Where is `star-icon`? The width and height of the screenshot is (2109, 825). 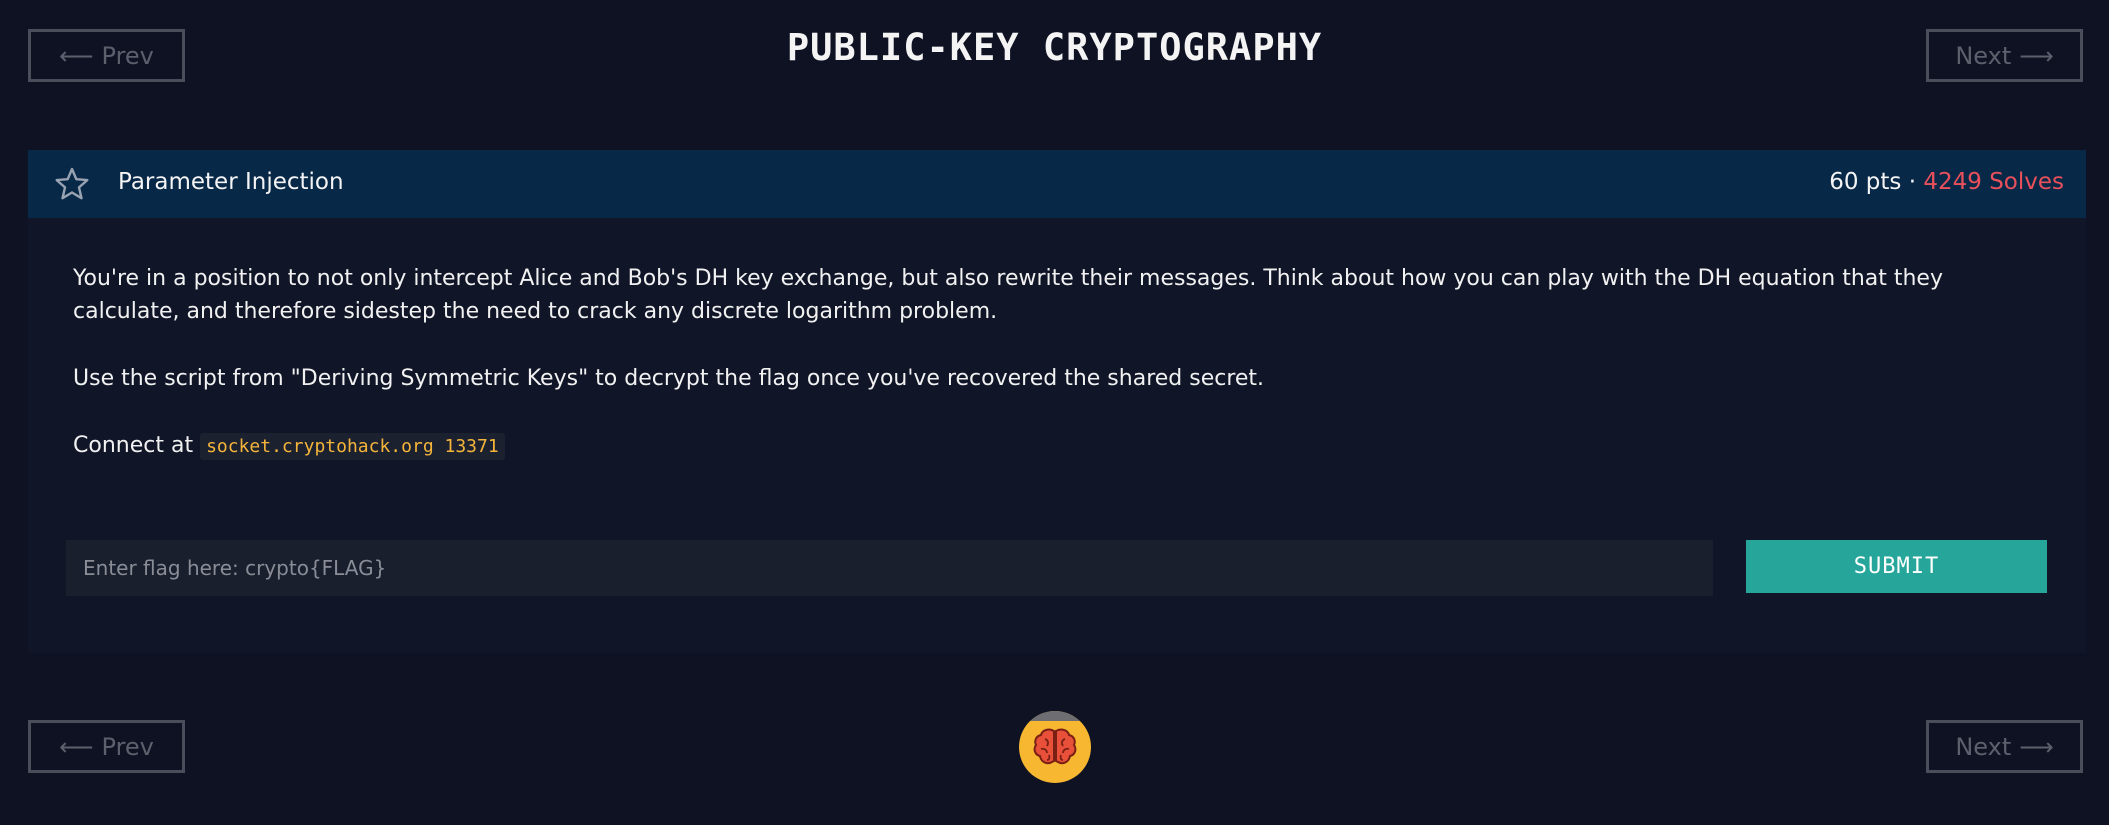
star-icon is located at coordinates (72, 184).